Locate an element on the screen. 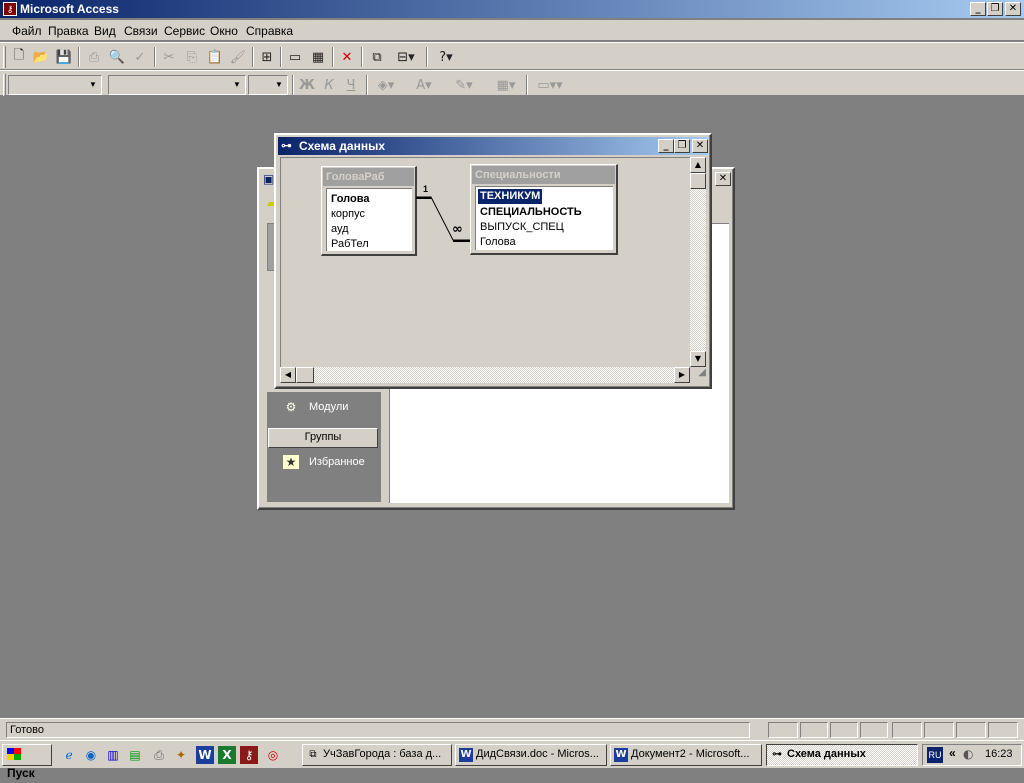 The image size is (1024, 783). volume-icon: ◐ is located at coordinates (968, 754).